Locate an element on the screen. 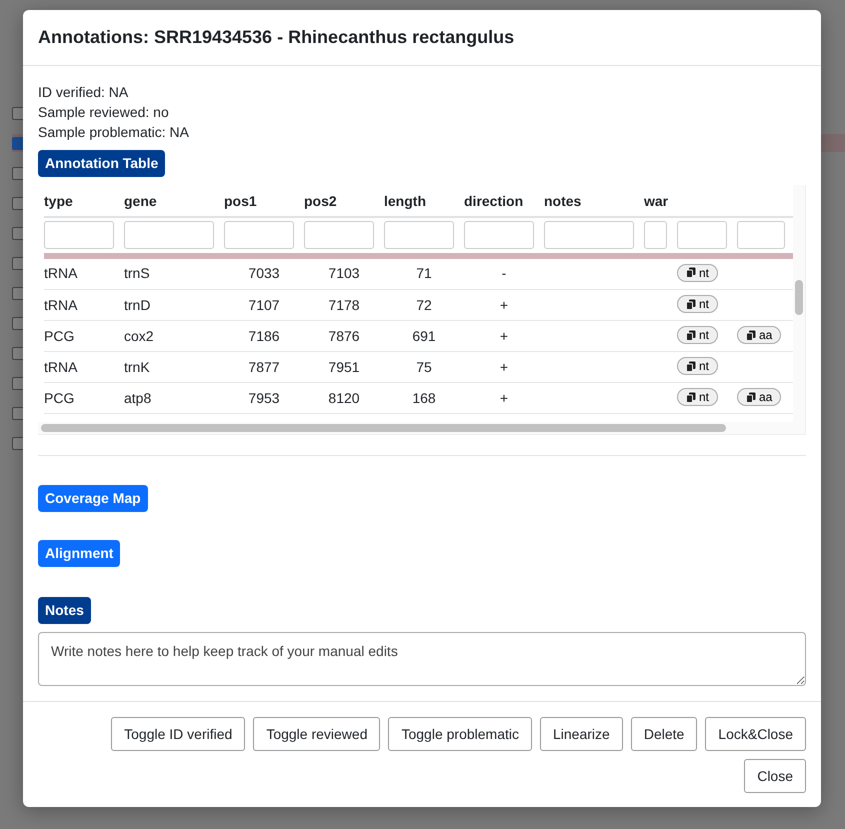  table-cell: 8120 is located at coordinates (344, 398).